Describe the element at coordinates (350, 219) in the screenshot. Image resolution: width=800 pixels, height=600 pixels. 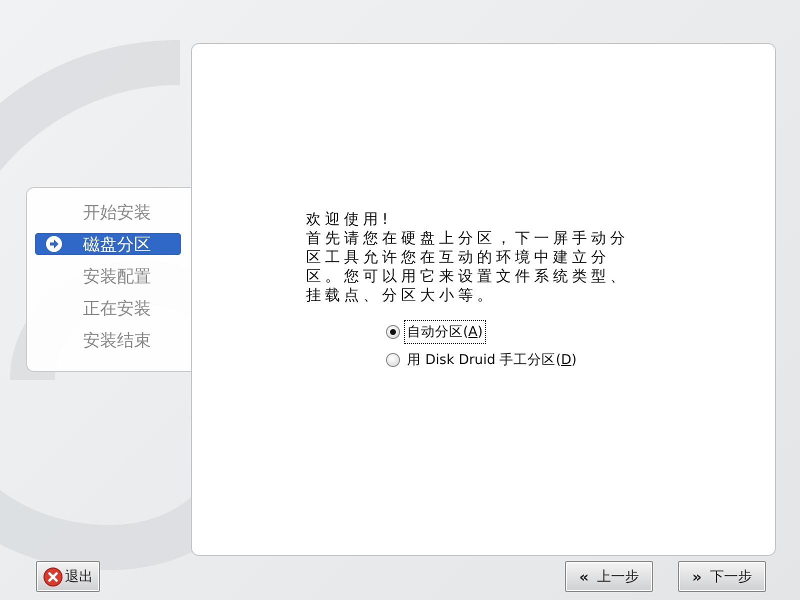
I see `welcome-heading: 欢迎使用!` at that location.